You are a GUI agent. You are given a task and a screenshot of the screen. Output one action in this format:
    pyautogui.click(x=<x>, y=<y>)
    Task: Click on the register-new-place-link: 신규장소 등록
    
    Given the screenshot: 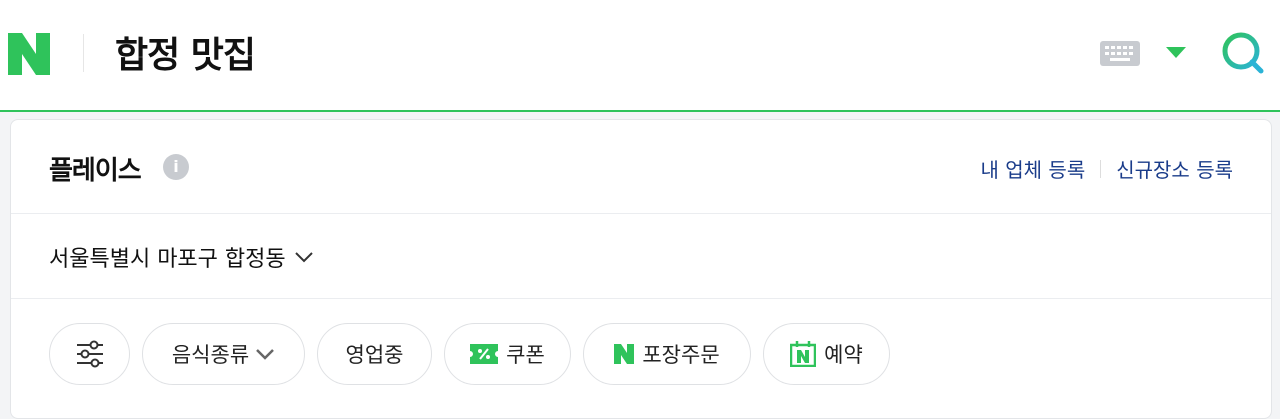 What is the action you would take?
    pyautogui.click(x=1174, y=168)
    